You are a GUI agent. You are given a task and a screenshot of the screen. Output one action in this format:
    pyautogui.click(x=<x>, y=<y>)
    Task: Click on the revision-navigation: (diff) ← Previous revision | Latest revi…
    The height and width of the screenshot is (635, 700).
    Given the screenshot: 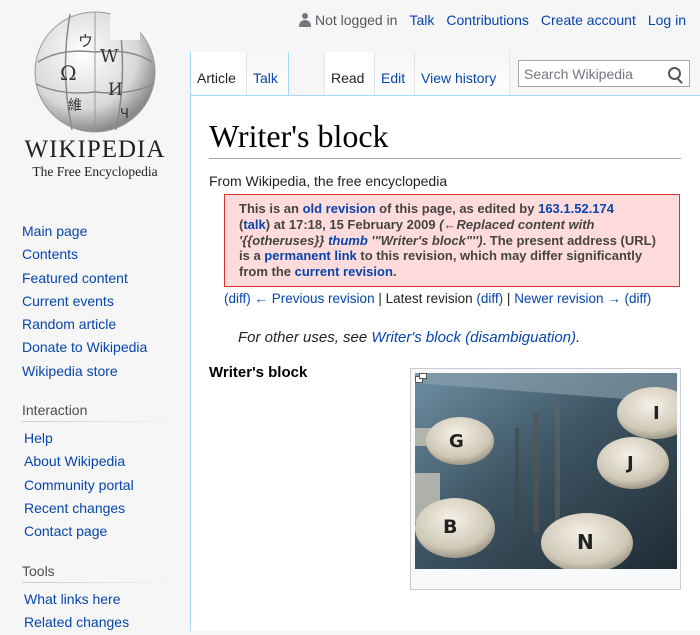 What is the action you would take?
    pyautogui.click(x=438, y=298)
    